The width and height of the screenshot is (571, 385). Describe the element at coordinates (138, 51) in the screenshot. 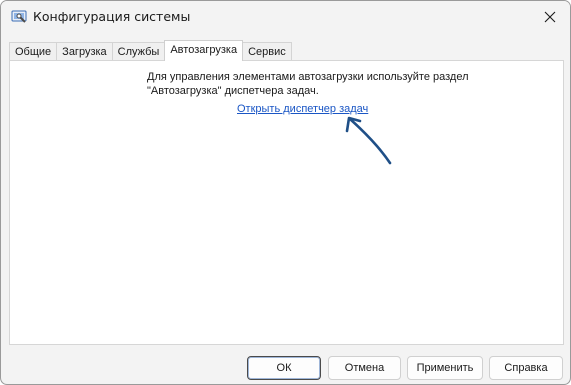

I see `tab-services: Службы` at that location.